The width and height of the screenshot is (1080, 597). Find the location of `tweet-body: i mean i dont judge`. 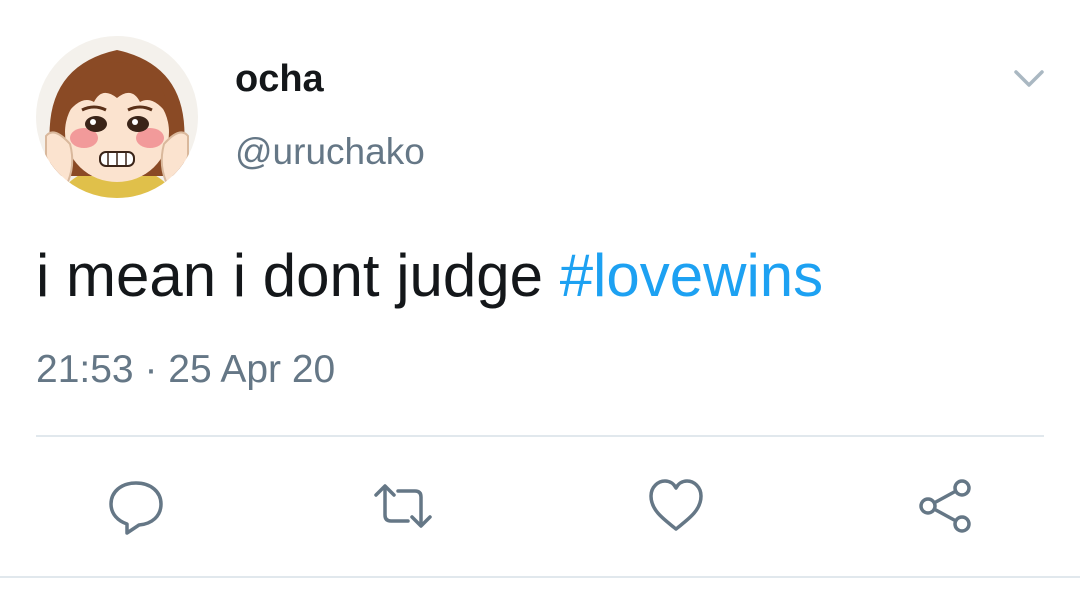

tweet-body: i mean i dont judge is located at coordinates (298, 275).